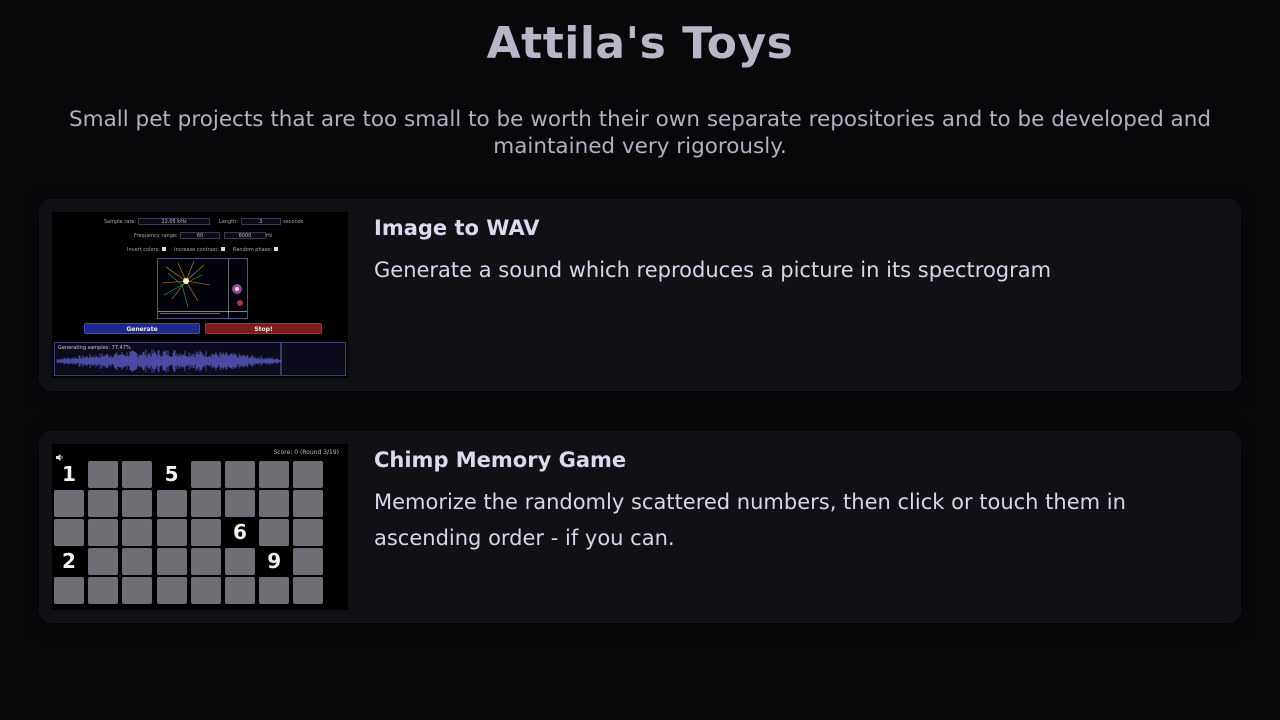 This screenshot has width=1280, height=720. What do you see at coordinates (164, 249) in the screenshot?
I see `invert-colors-checkbox` at bounding box center [164, 249].